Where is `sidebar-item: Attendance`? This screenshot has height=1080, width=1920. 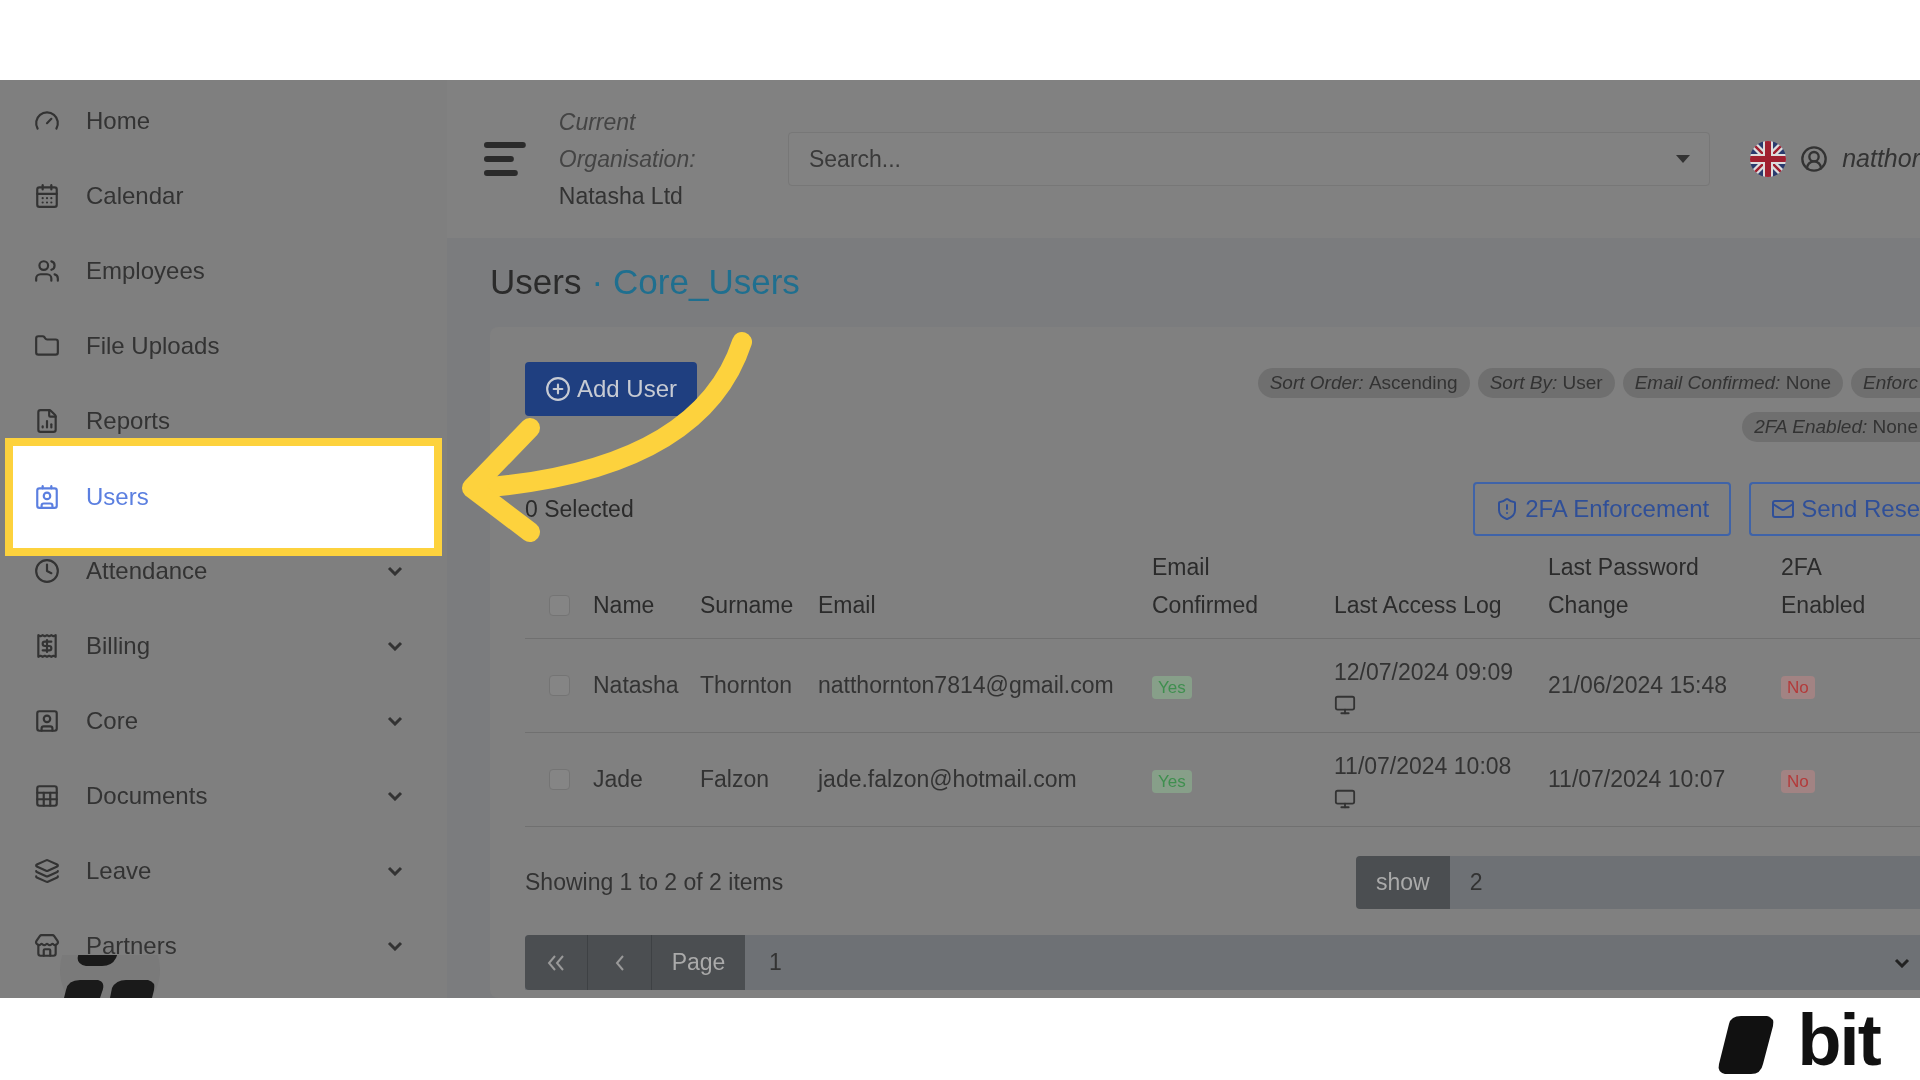
sidebar-item: Attendance is located at coordinates (223, 571).